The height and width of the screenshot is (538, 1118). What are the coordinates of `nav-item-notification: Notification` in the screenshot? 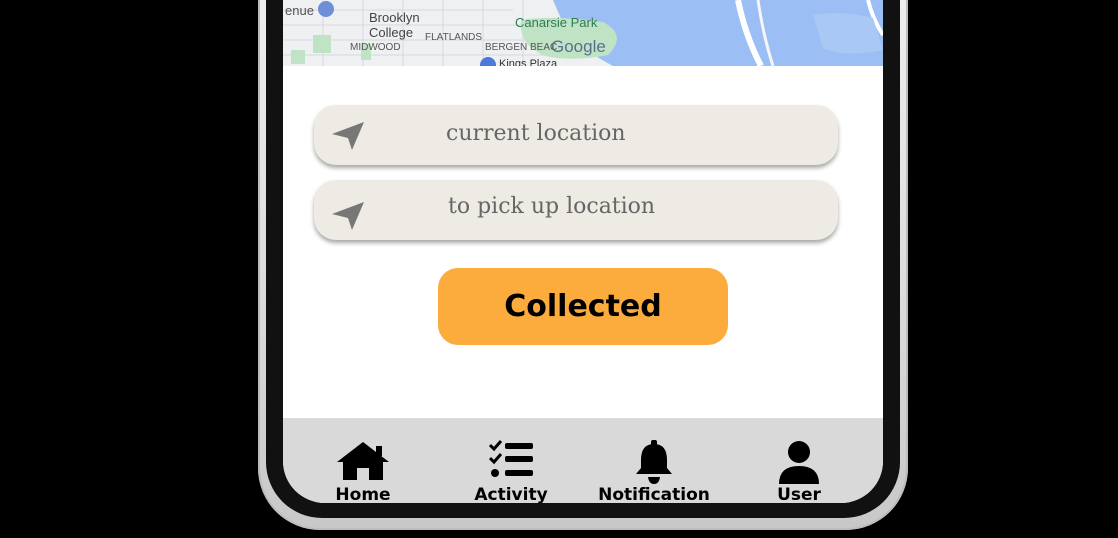 It's located at (654, 460).